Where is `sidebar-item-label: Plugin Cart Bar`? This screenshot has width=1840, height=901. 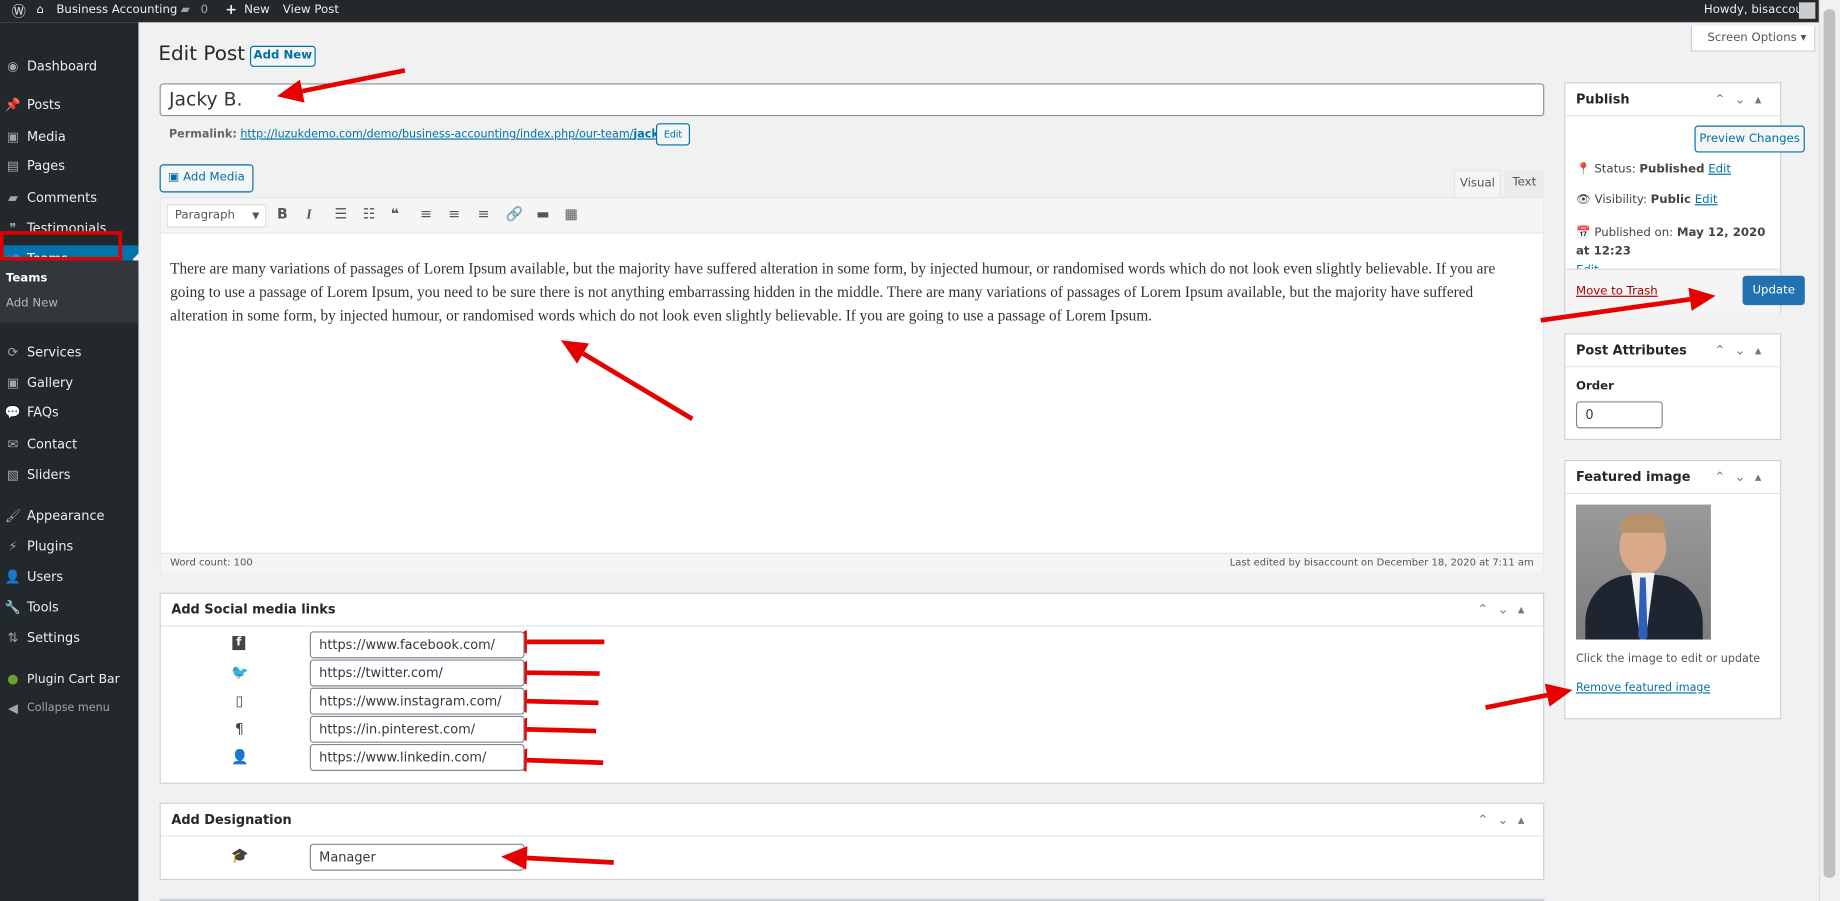
sidebar-item-label: Plugin Cart Bar is located at coordinates (73, 679).